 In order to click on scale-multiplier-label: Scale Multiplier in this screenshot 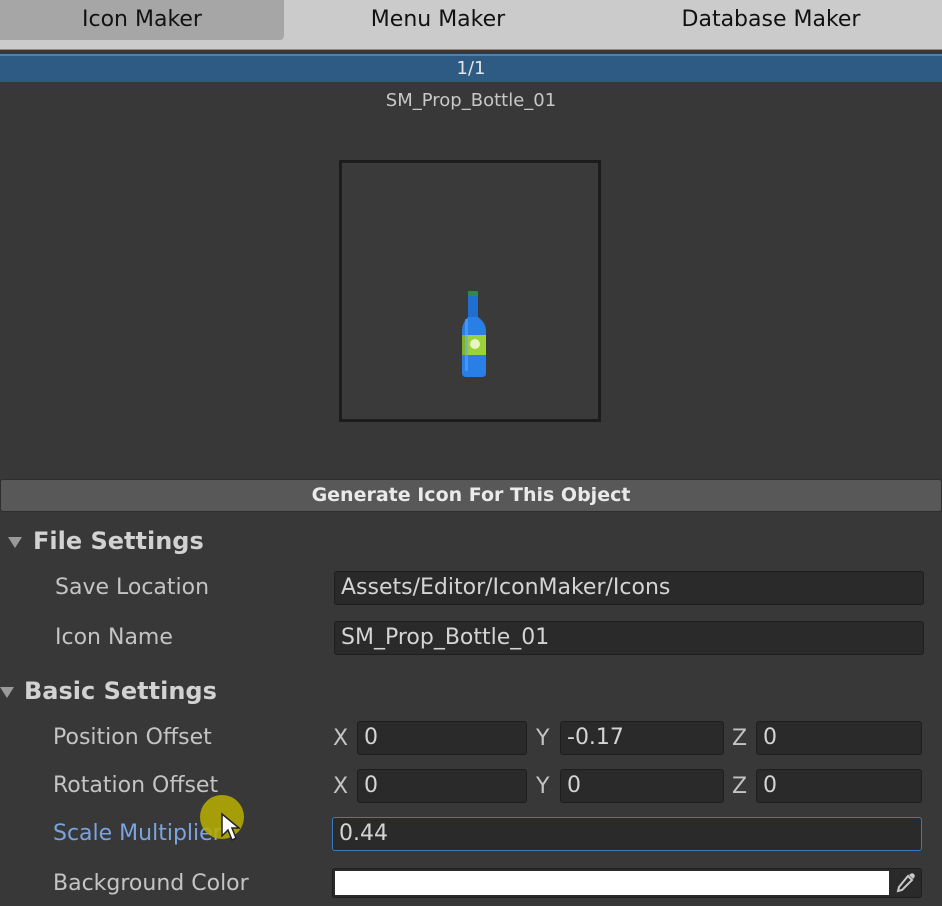, I will do `click(137, 833)`.